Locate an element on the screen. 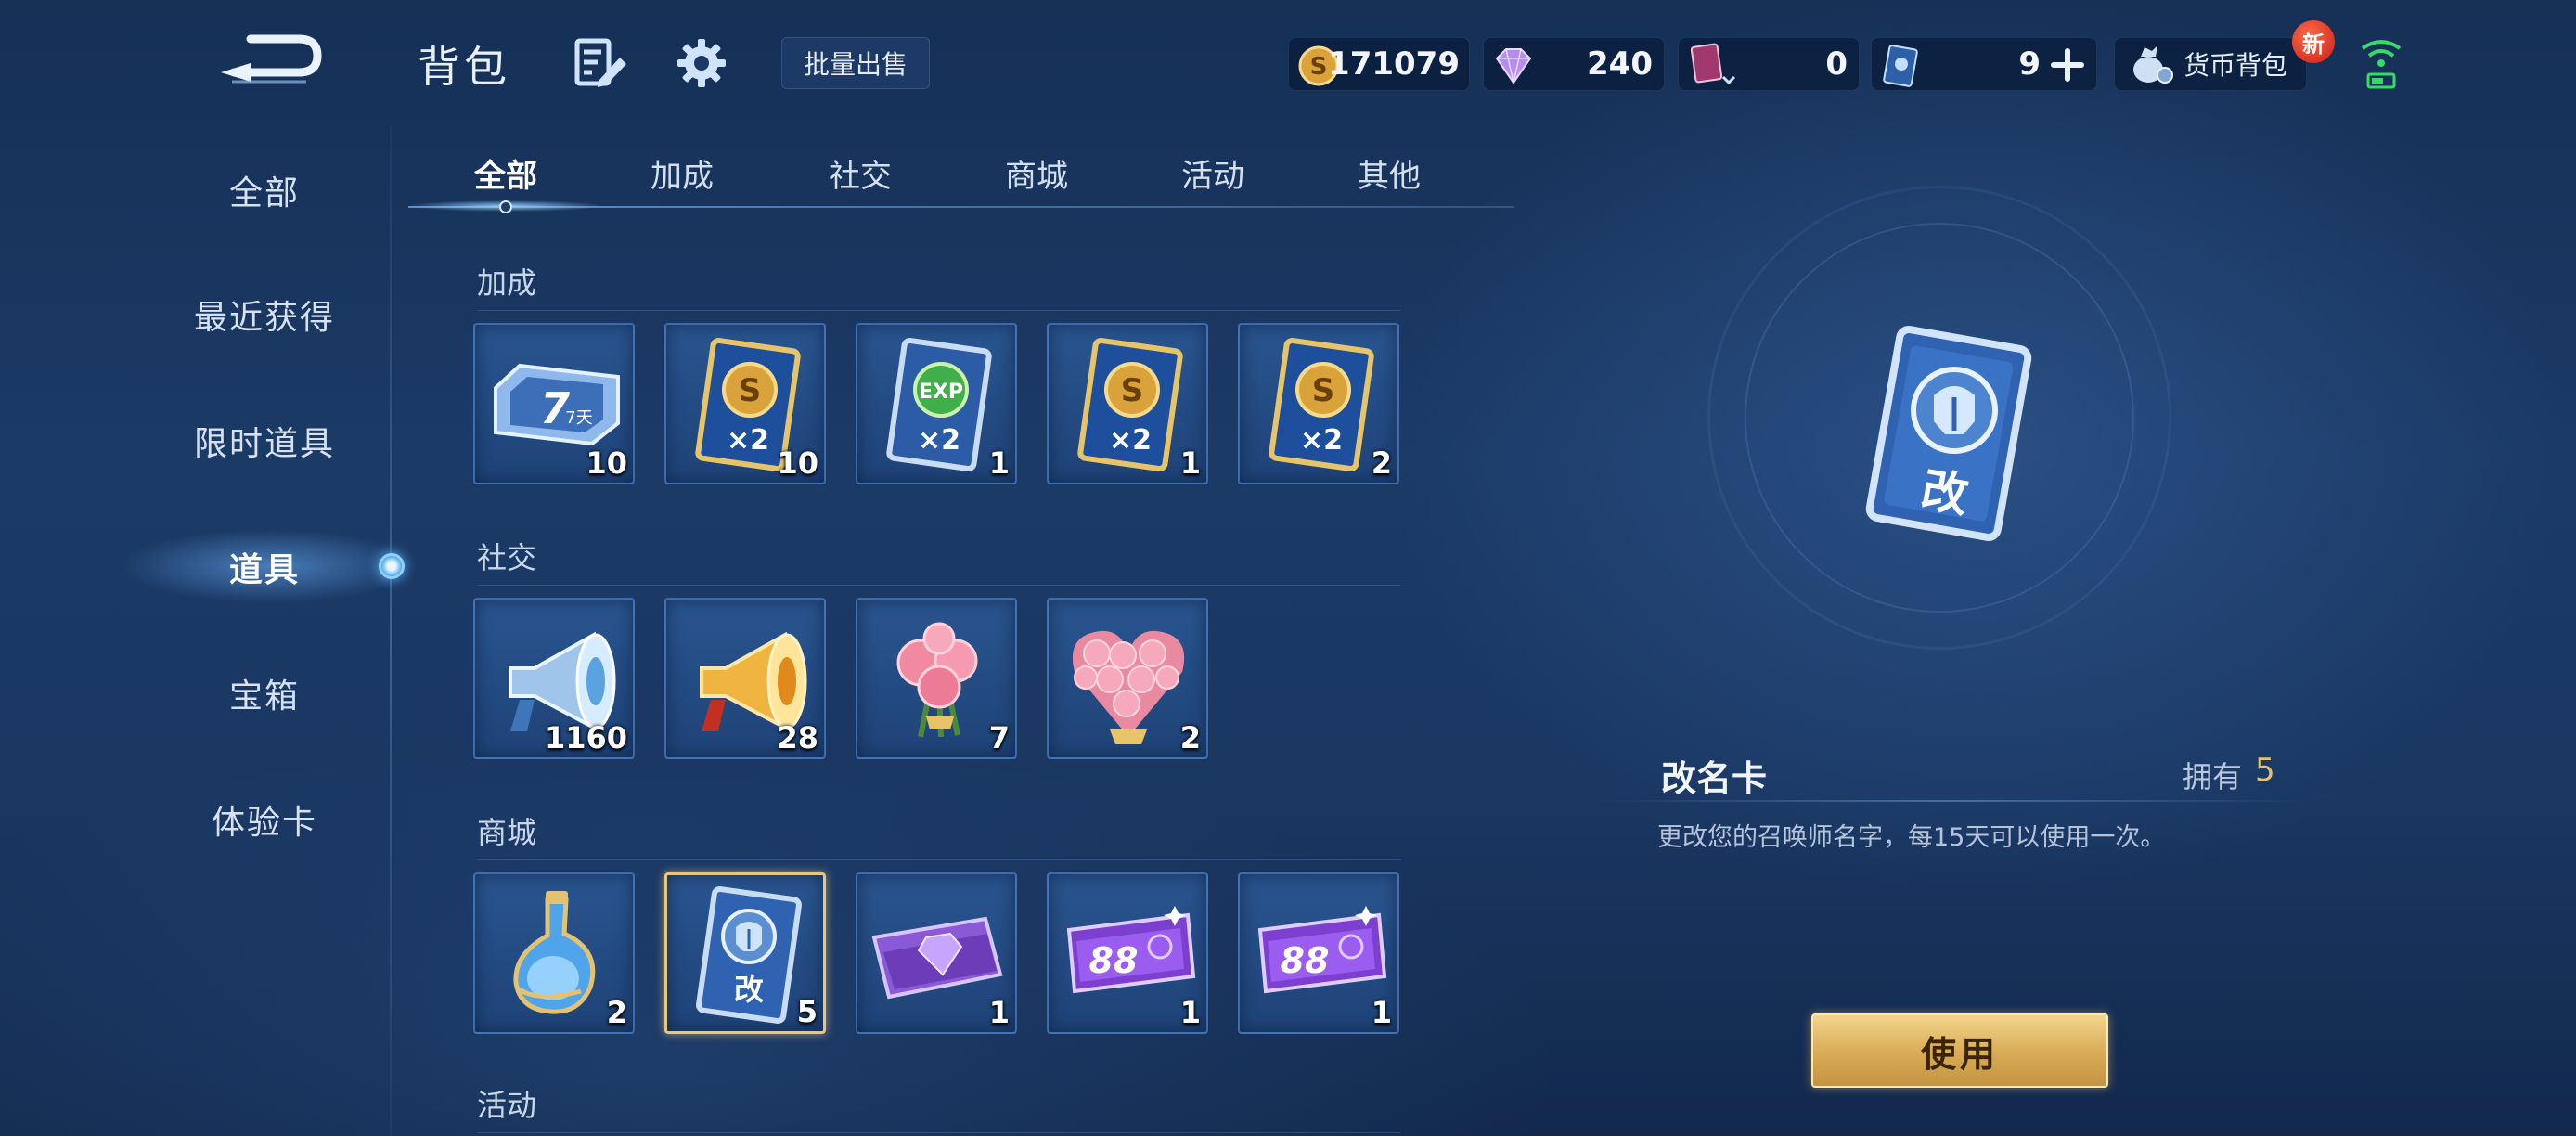  blue-card-icon is located at coordinates (1900, 66).